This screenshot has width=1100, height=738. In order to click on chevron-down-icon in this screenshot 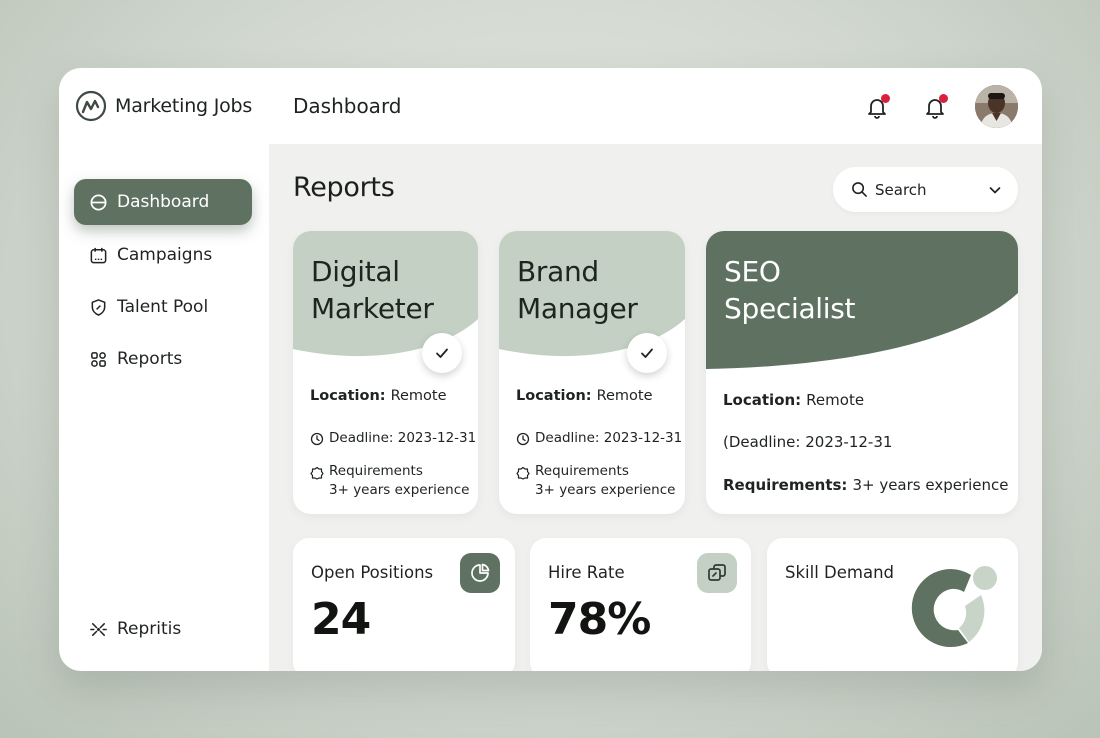, I will do `click(995, 190)`.